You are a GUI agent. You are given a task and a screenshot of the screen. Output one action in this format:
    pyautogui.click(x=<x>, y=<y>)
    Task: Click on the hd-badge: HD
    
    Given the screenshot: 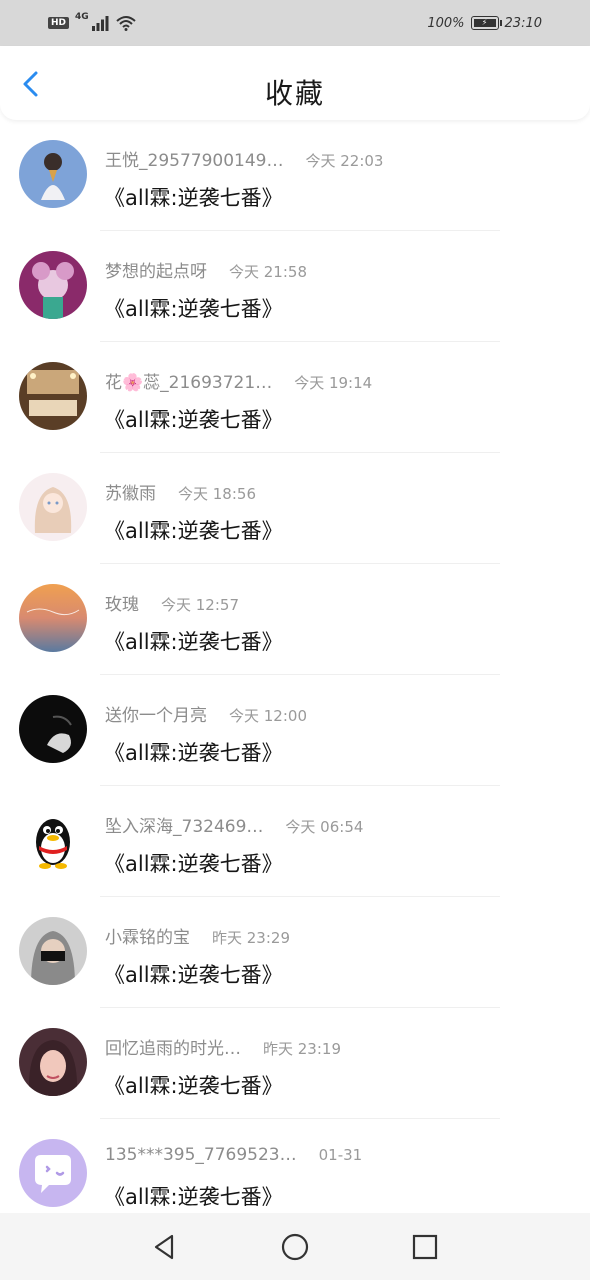 What is the action you would take?
    pyautogui.click(x=59, y=23)
    